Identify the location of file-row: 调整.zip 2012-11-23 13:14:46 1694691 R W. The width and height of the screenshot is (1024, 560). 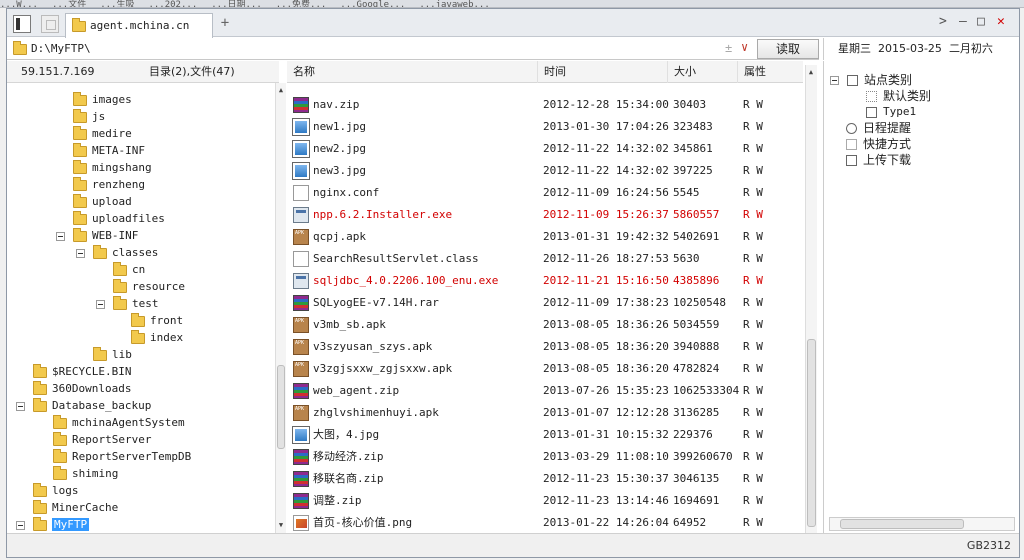
(545, 501).